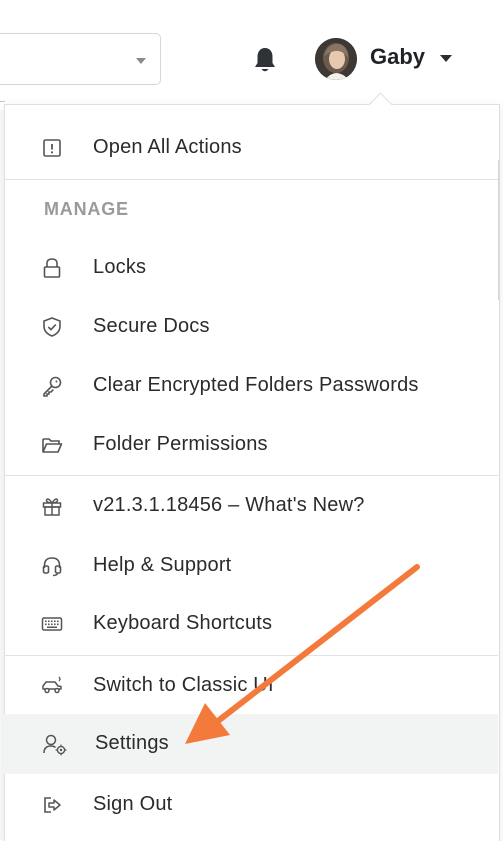 The height and width of the screenshot is (841, 503). What do you see at coordinates (251, 50) in the screenshot?
I see `top-bar: Gaby` at bounding box center [251, 50].